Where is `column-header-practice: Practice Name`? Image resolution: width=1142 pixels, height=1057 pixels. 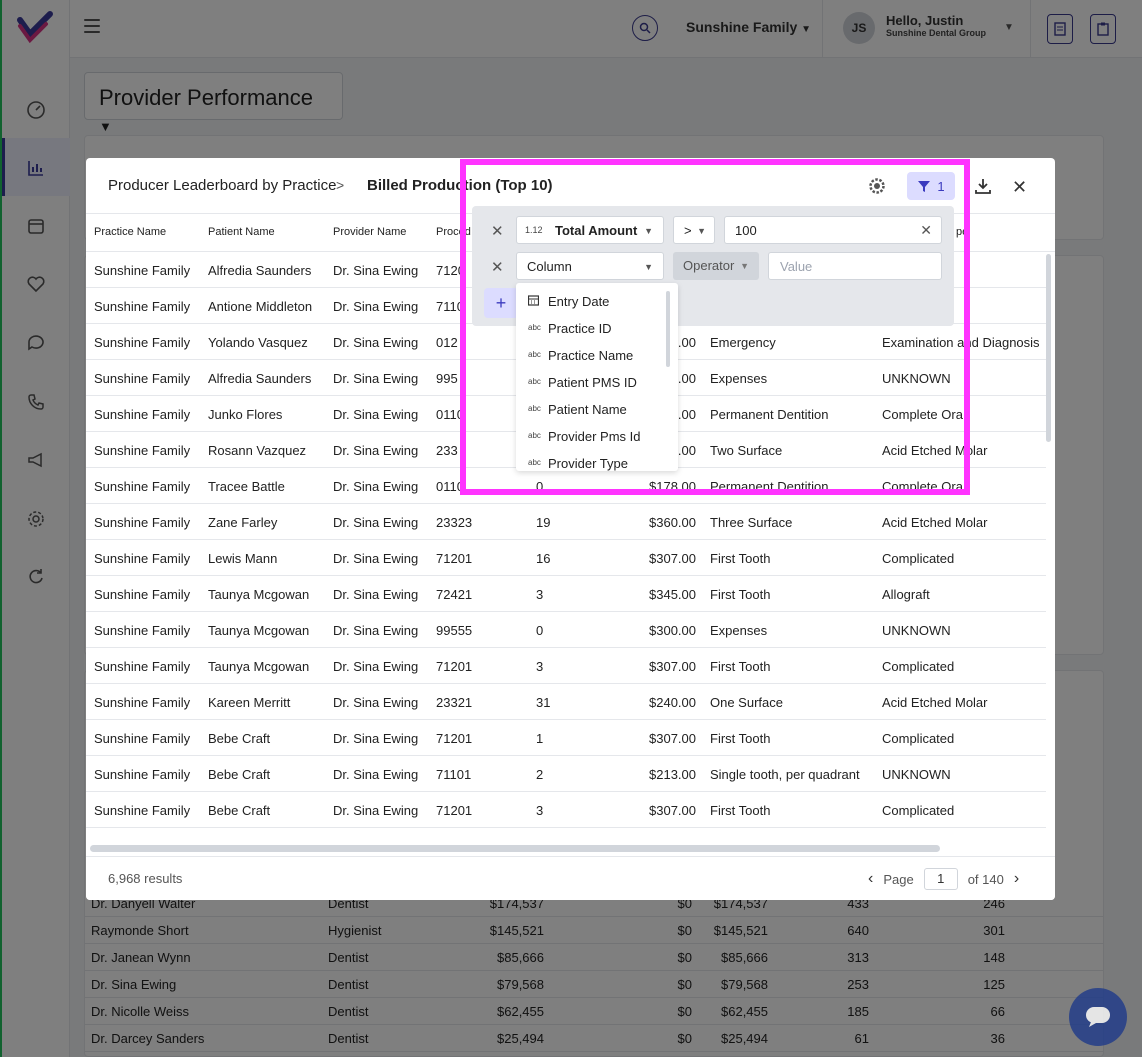 column-header-practice: Practice Name is located at coordinates (130, 232).